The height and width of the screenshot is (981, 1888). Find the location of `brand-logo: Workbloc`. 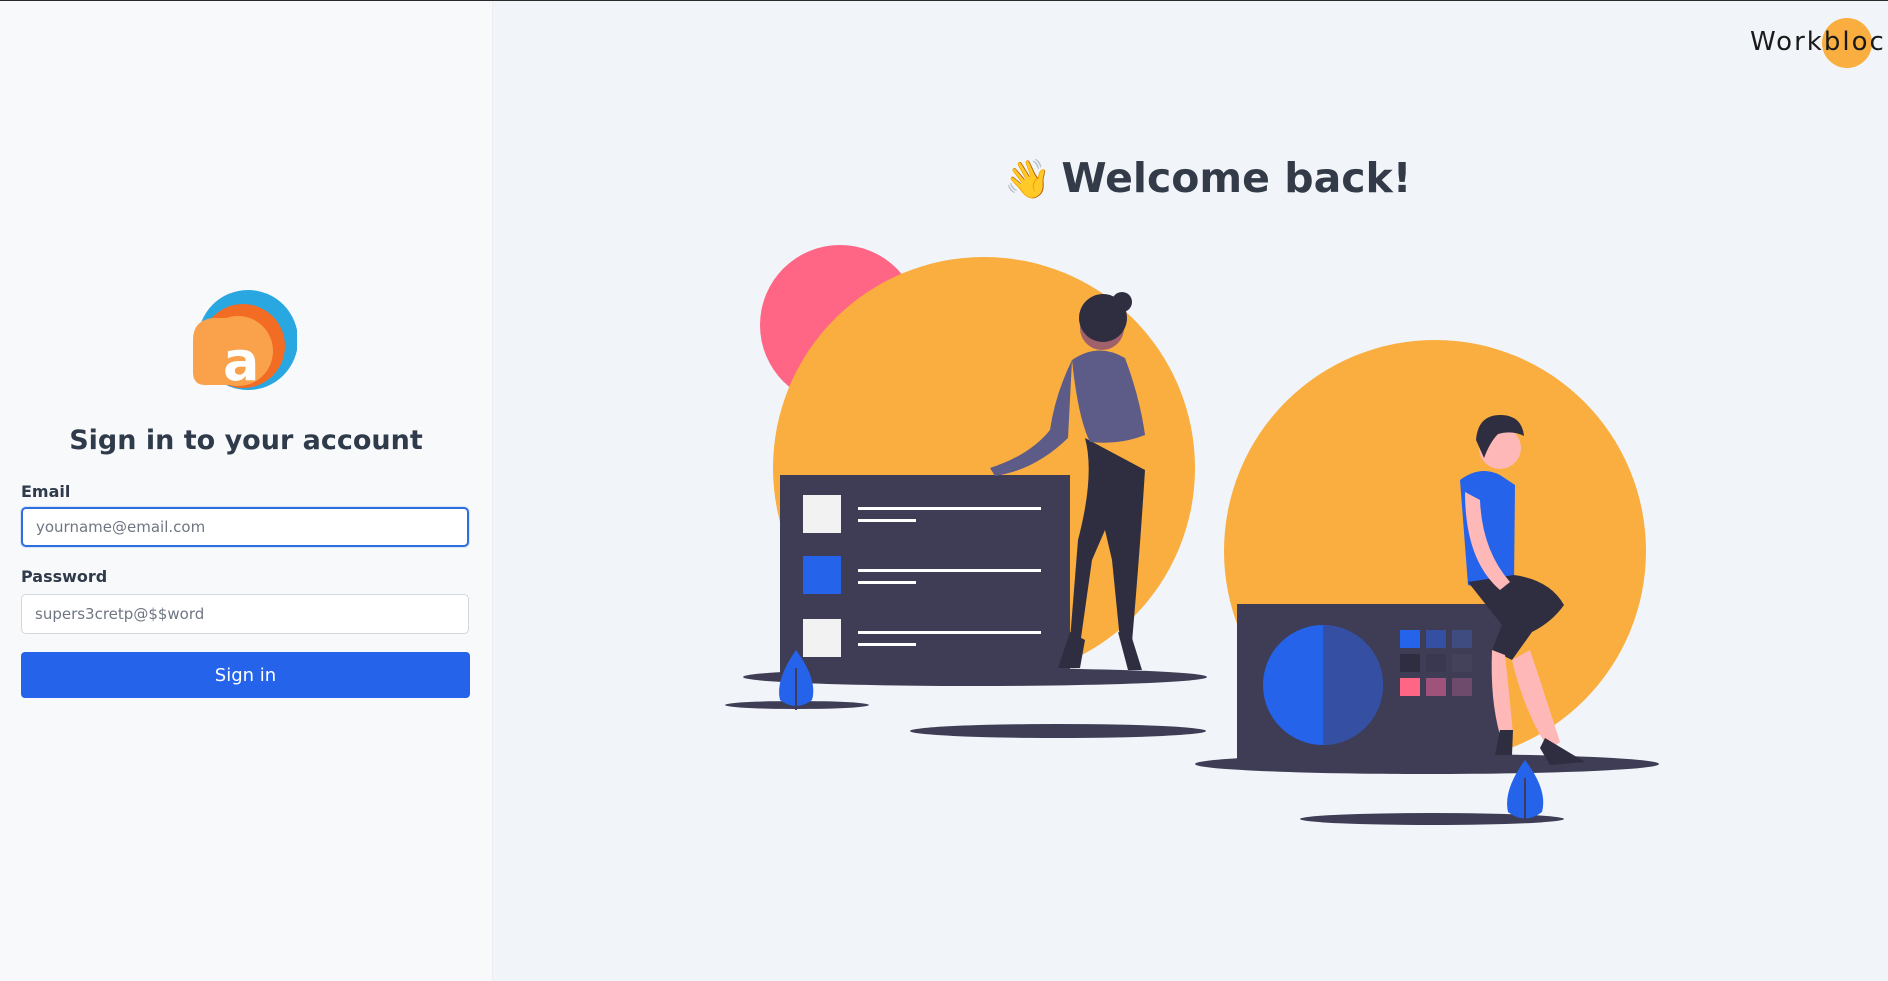

brand-logo: Workbloc is located at coordinates (1817, 43).